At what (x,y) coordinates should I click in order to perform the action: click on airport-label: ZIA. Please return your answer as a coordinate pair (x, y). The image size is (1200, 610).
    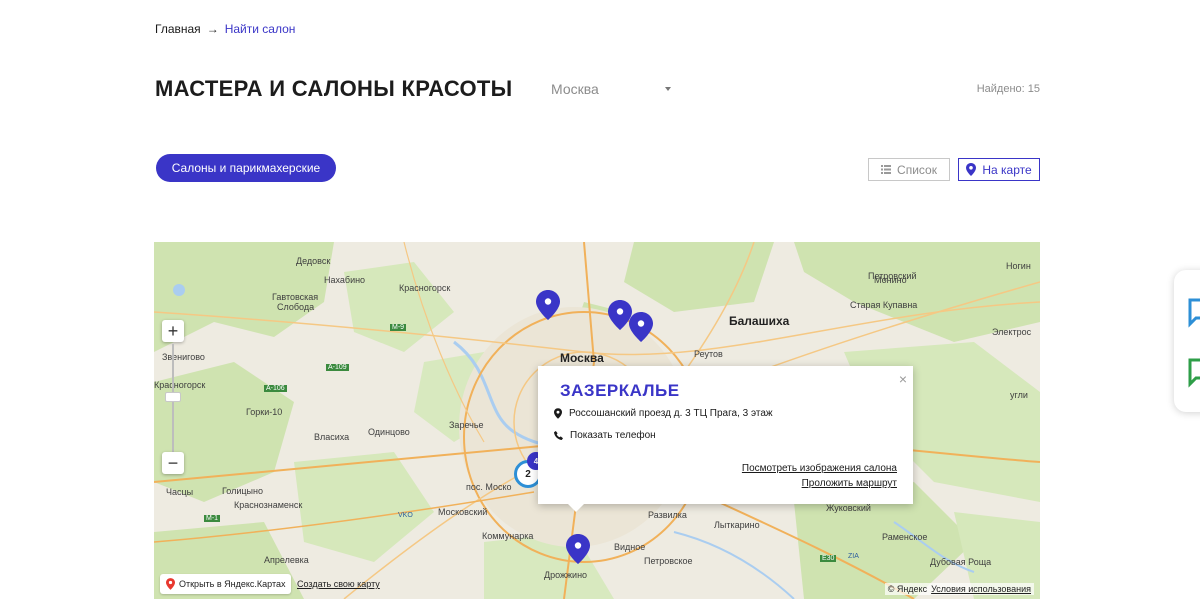
    Looking at the image, I should click on (853, 556).